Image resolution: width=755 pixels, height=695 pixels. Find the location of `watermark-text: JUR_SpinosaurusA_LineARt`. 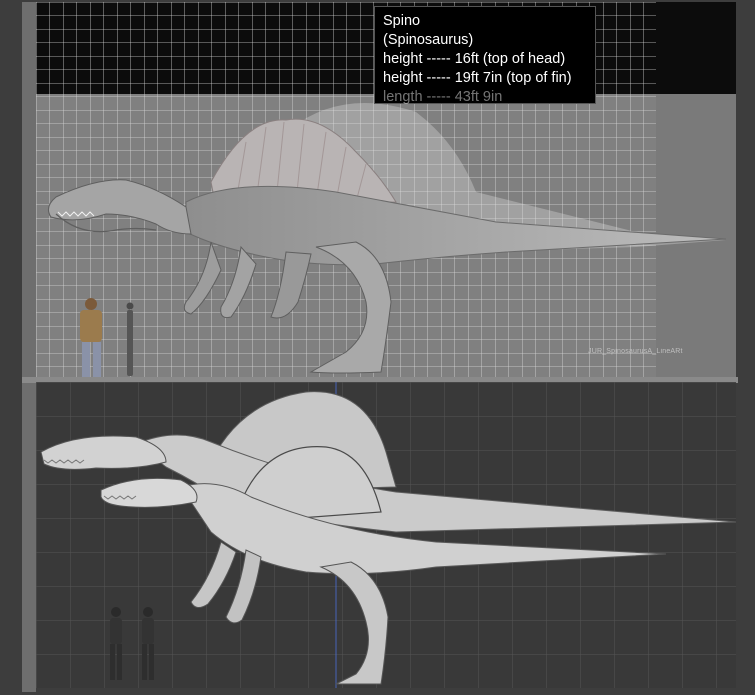

watermark-text: JUR_SpinosaurusA_LineARt is located at coordinates (635, 351).